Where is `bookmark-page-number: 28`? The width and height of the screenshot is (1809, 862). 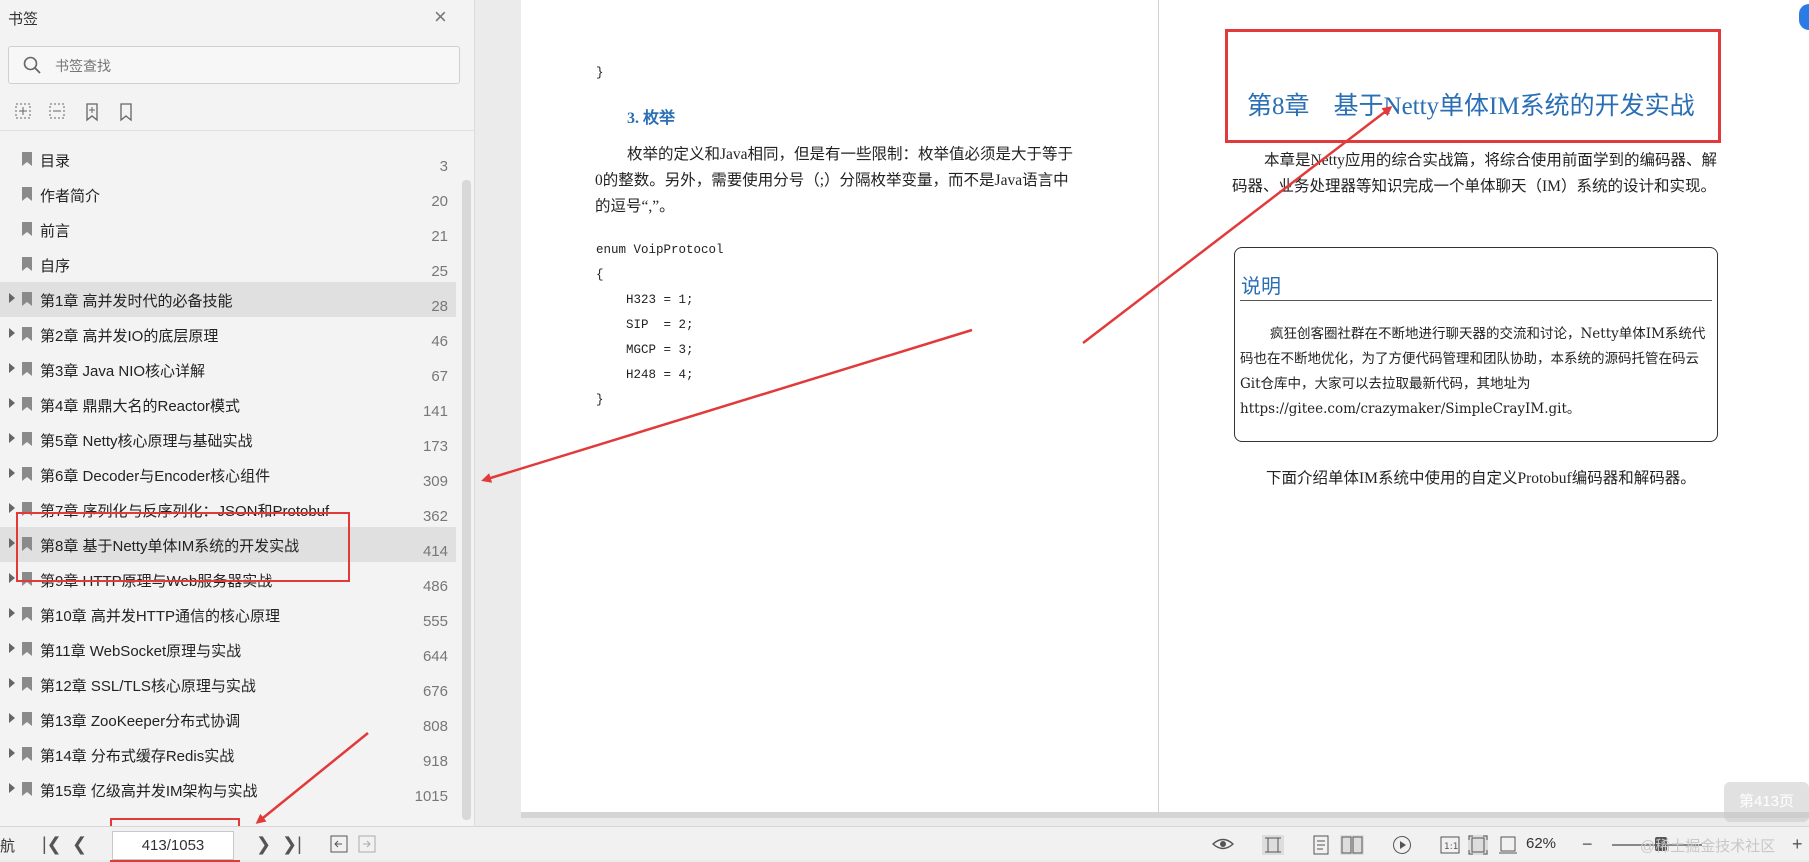
bookmark-page-number: 28 is located at coordinates (439, 306).